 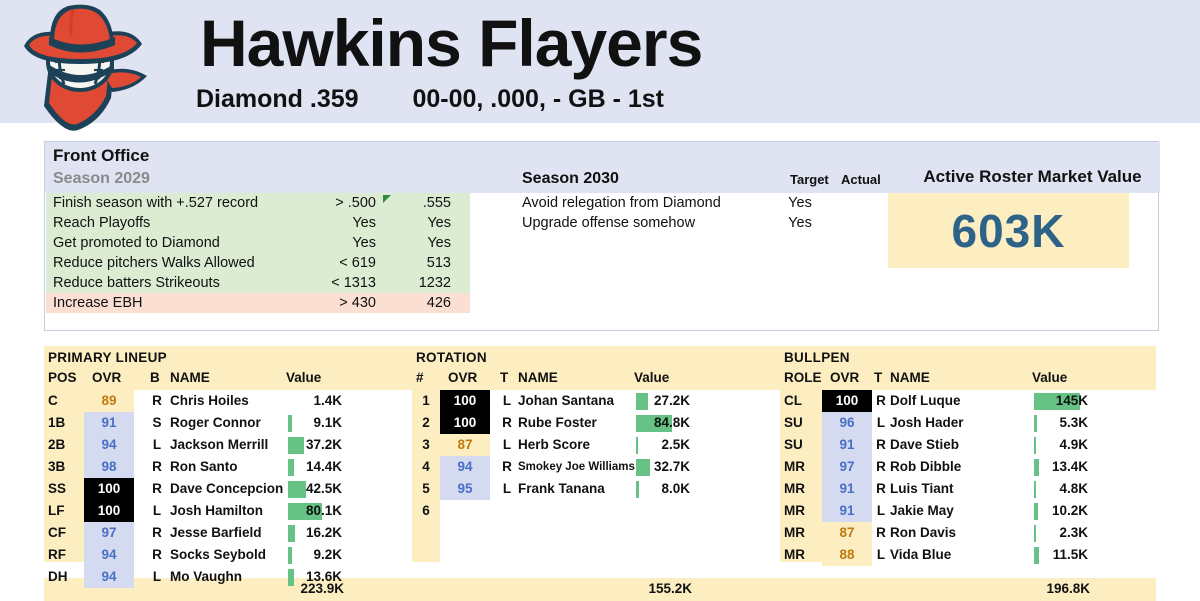 I want to click on table-row: MR 91 R Luis Tiant 4.8K, so click(x=600, y=489).